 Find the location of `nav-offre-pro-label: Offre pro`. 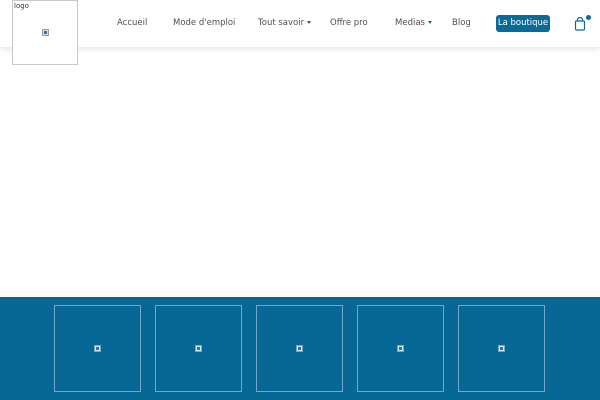

nav-offre-pro-label: Offre pro is located at coordinates (349, 23).